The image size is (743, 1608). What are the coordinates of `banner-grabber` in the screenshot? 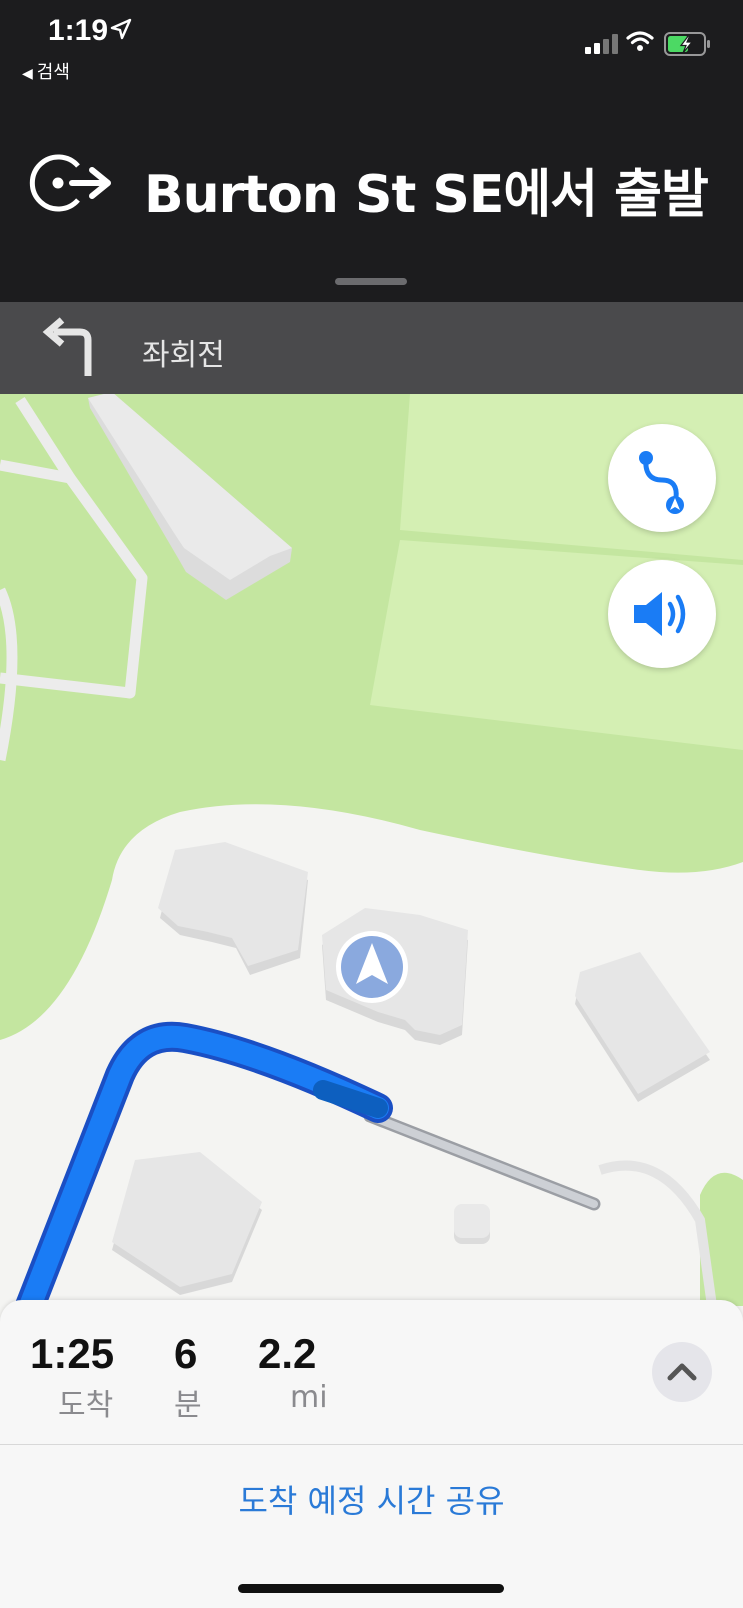 It's located at (371, 281).